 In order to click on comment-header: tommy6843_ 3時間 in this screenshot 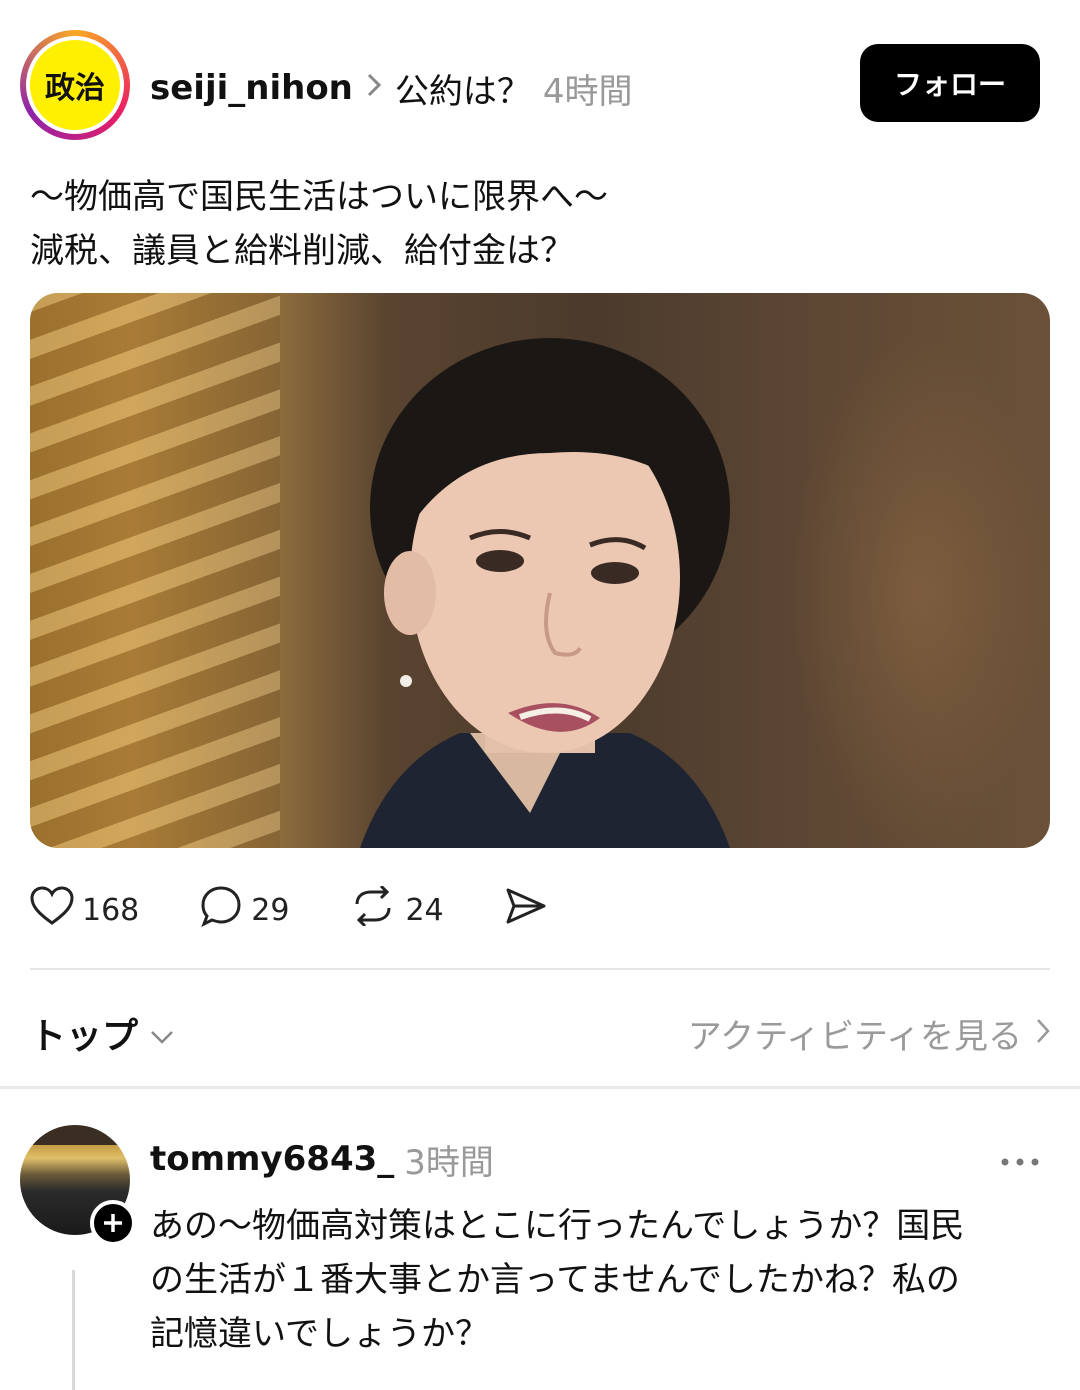, I will do `click(322, 1159)`.